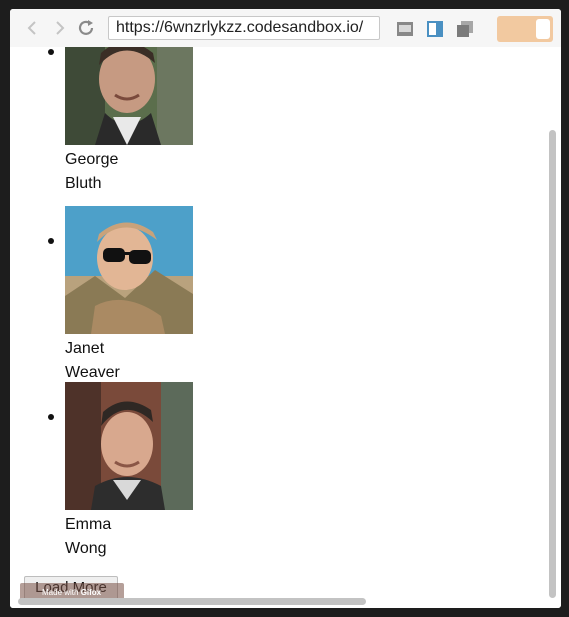 Image resolution: width=569 pixels, height=617 pixels. Describe the element at coordinates (552, 364) in the screenshot. I see `vertical-scrollbar-thumb` at that location.